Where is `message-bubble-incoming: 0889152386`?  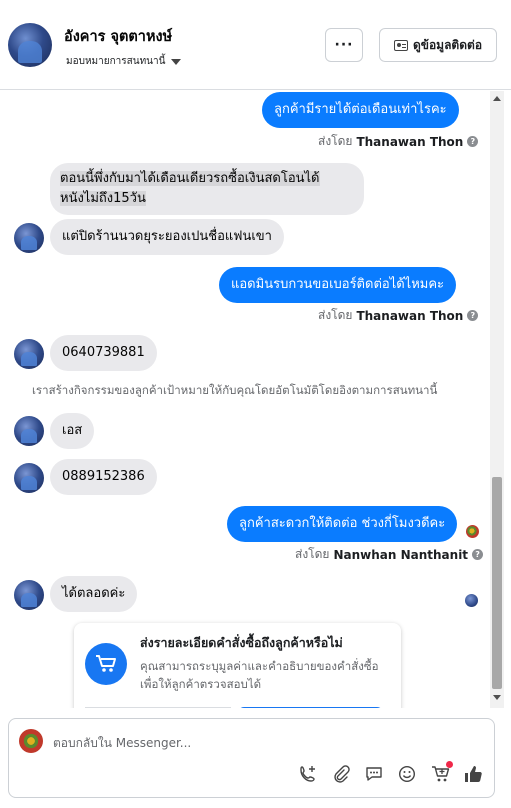
message-bubble-incoming: 0889152386 is located at coordinates (103, 477).